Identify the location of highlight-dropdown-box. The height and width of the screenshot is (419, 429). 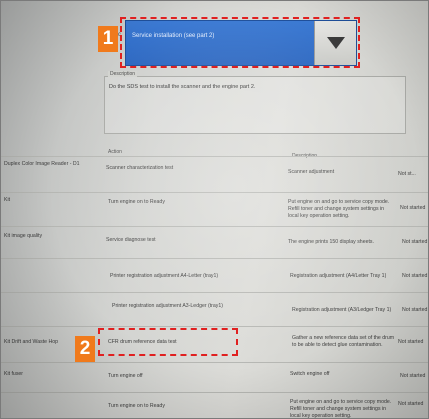
(240, 42).